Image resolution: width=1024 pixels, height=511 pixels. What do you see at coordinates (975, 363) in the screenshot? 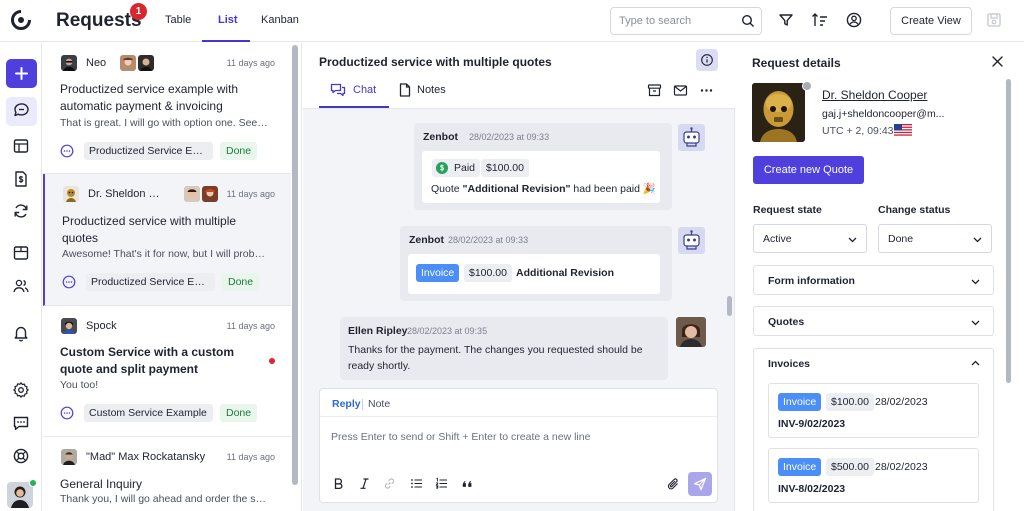
I see `chevron-up-icon` at bounding box center [975, 363].